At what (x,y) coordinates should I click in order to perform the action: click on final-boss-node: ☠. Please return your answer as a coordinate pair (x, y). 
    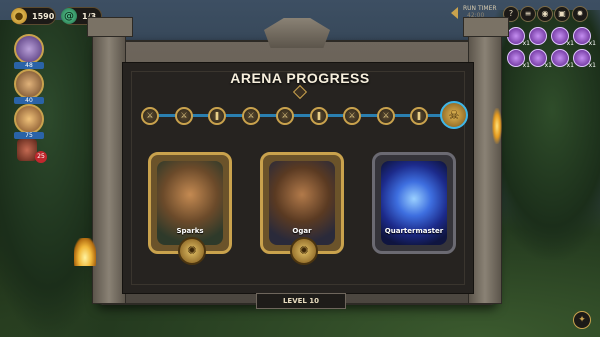
    Looking at the image, I should click on (454, 115).